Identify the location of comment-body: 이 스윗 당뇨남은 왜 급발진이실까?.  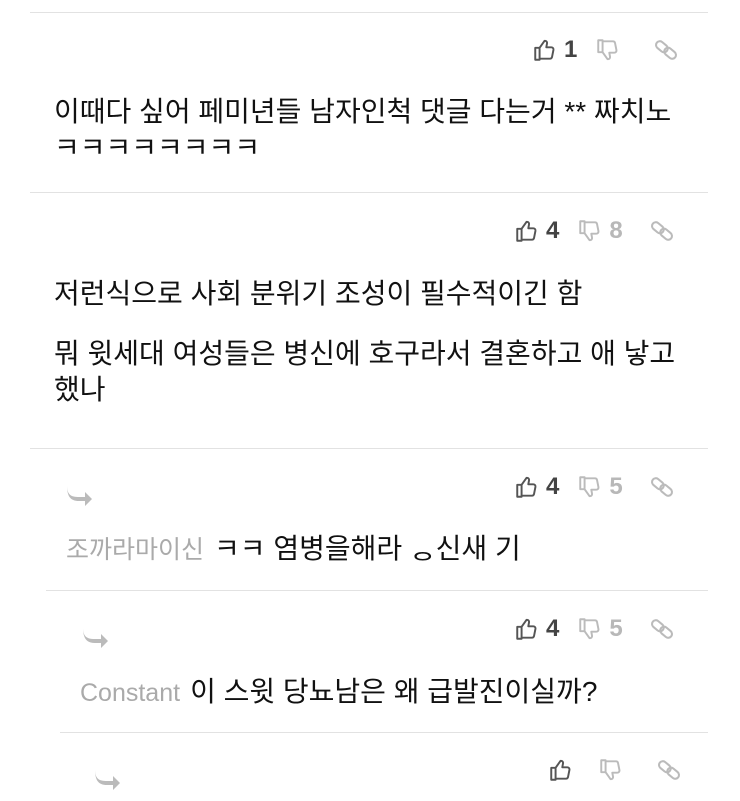
(394, 691).